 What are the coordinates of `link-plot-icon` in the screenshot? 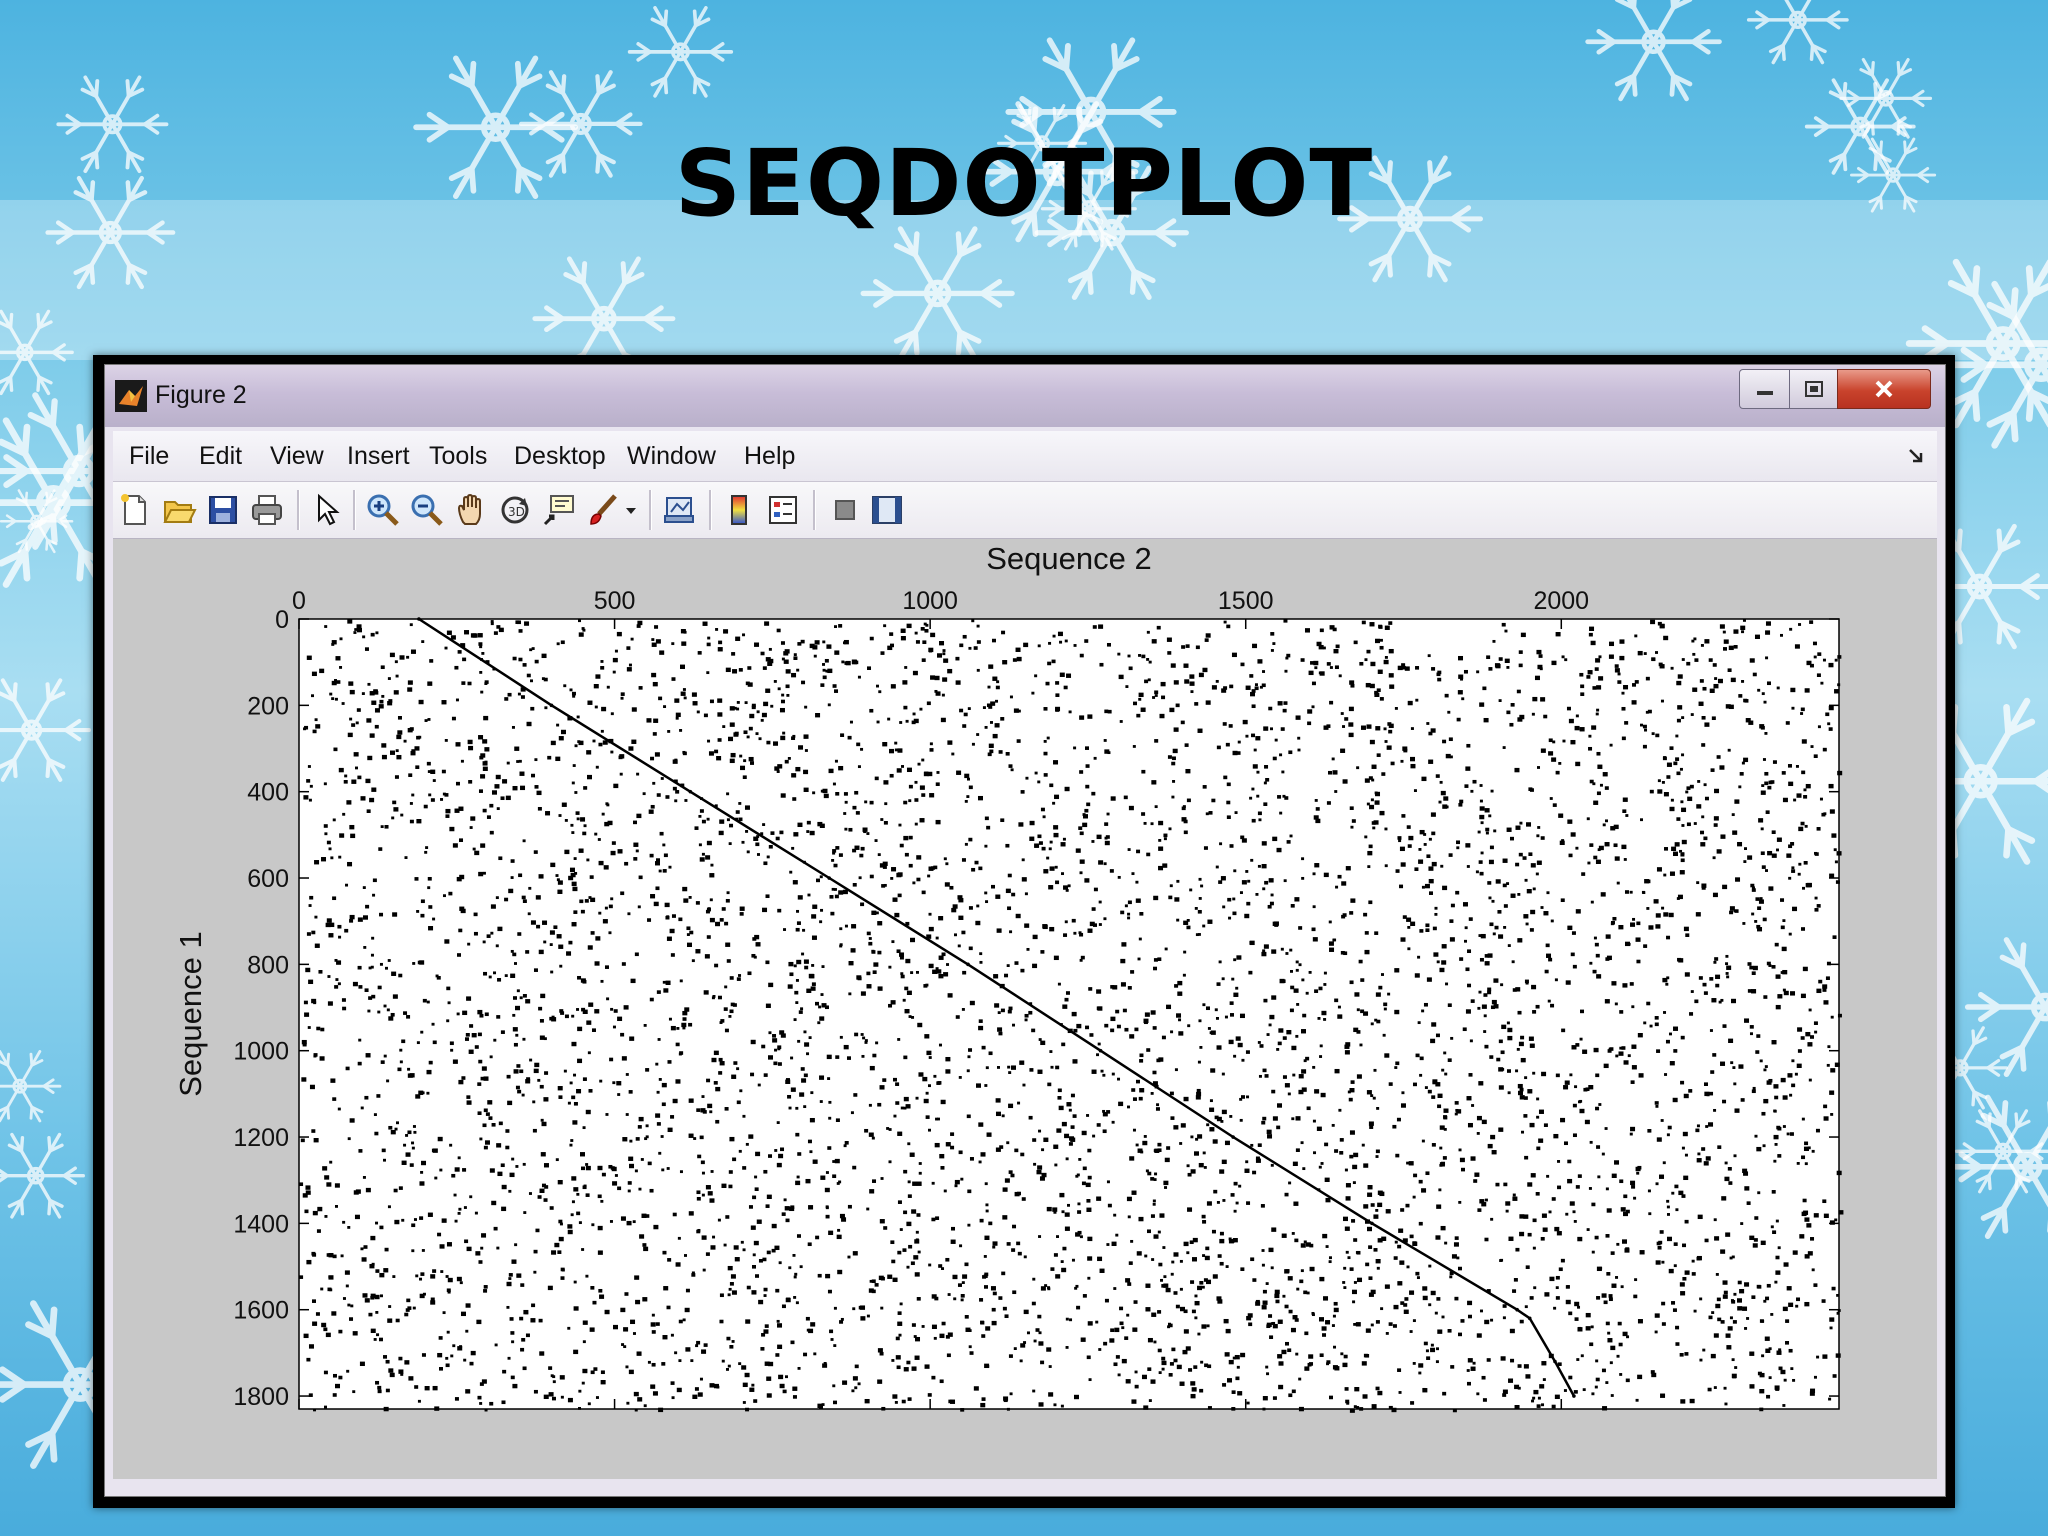 It's located at (679, 510).